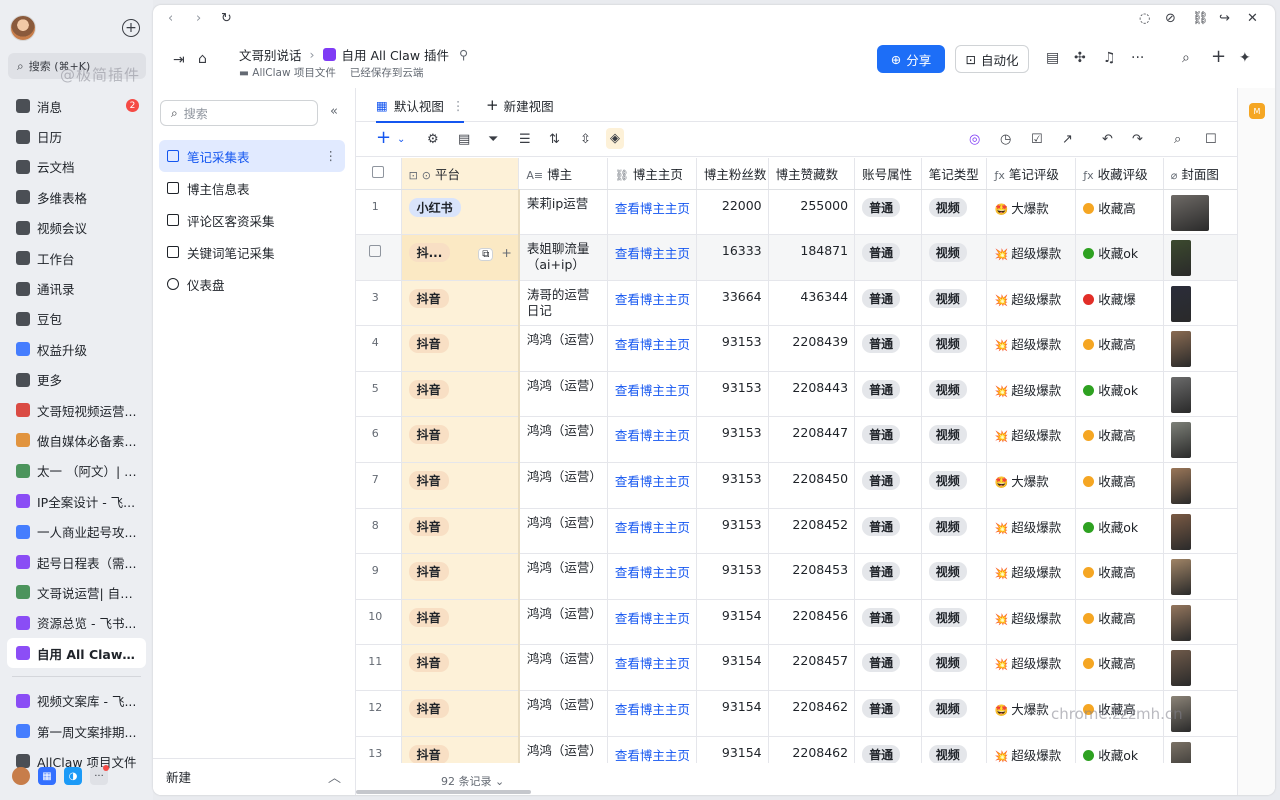 Image resolution: width=1280 pixels, height=800 pixels. I want to click on row-height-icon: ⇳, so click(585, 139).